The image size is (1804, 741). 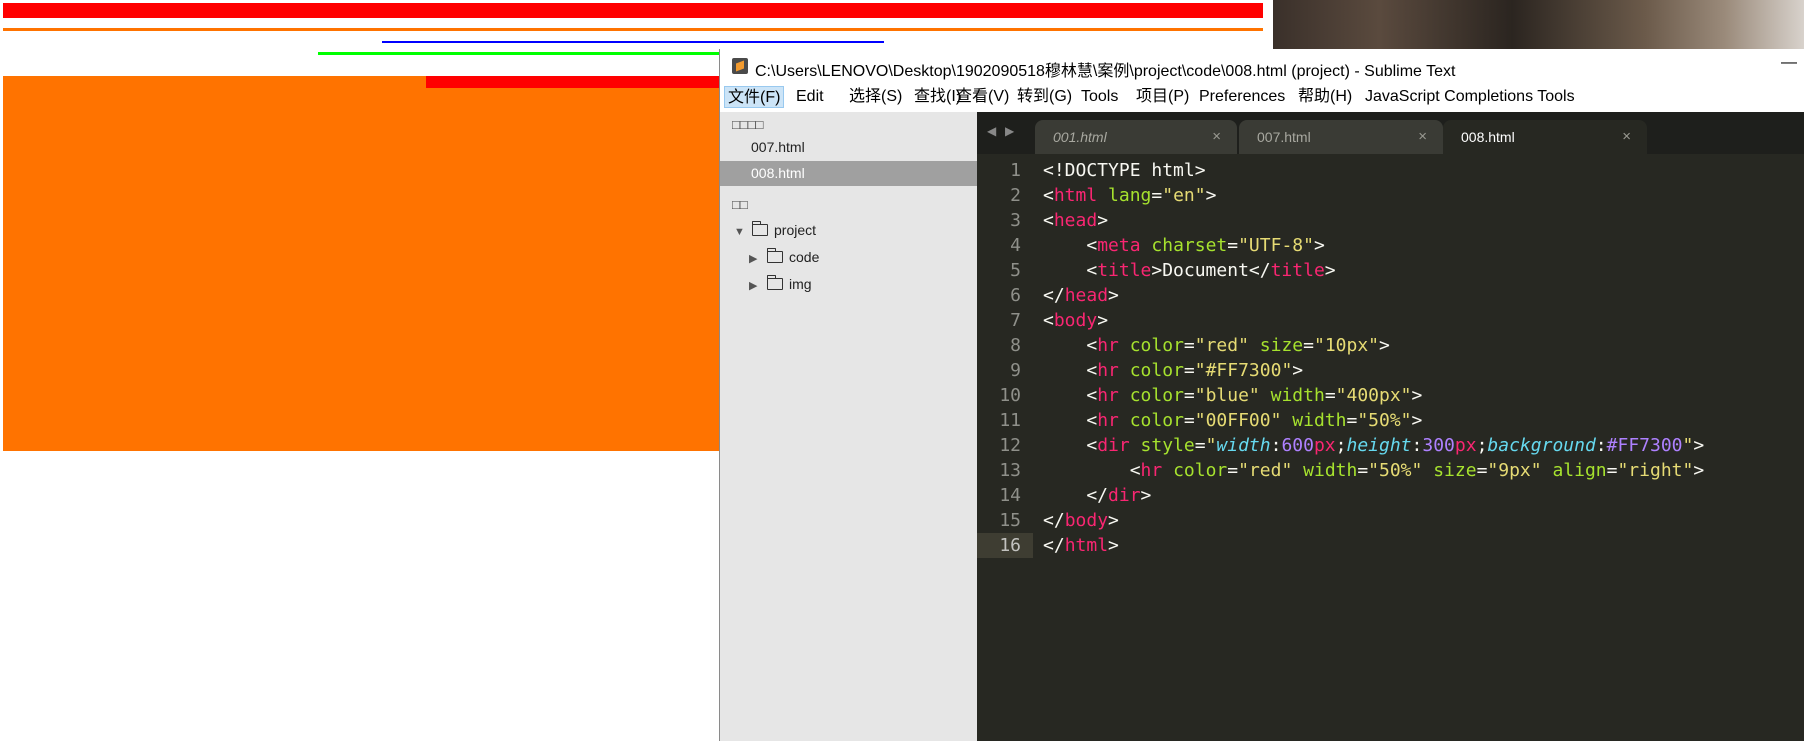 What do you see at coordinates (1276, 245) in the screenshot?
I see `code-token: "UTF-8"` at bounding box center [1276, 245].